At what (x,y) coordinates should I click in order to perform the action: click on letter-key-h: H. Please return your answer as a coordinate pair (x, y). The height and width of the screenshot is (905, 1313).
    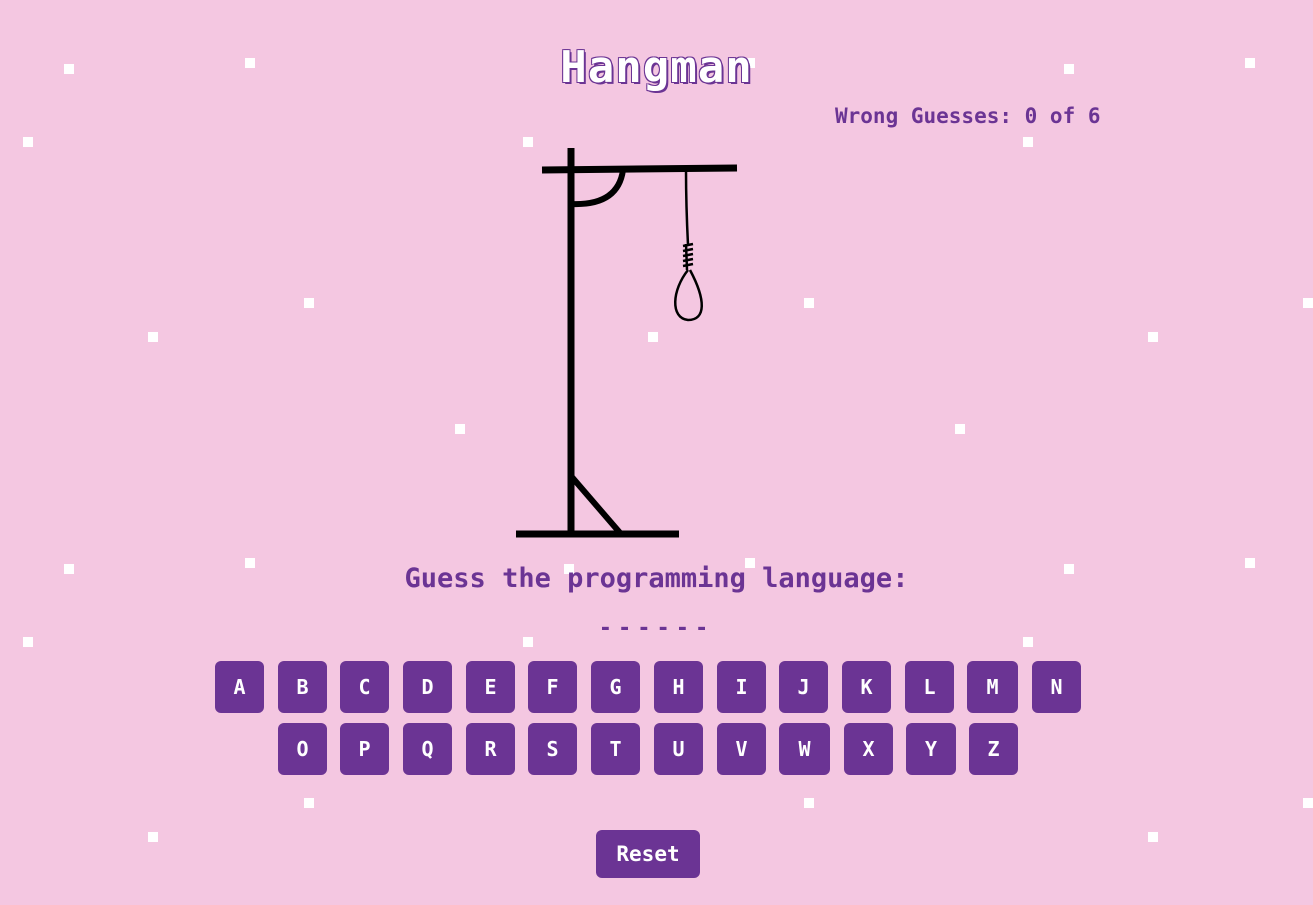
    Looking at the image, I should click on (678, 687).